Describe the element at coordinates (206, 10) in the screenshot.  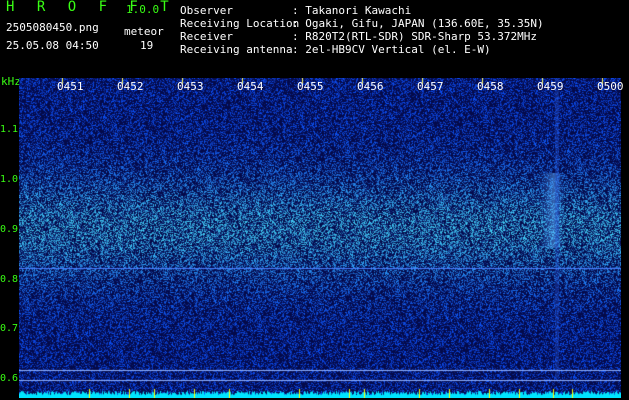
I see `info-key: Observer` at that location.